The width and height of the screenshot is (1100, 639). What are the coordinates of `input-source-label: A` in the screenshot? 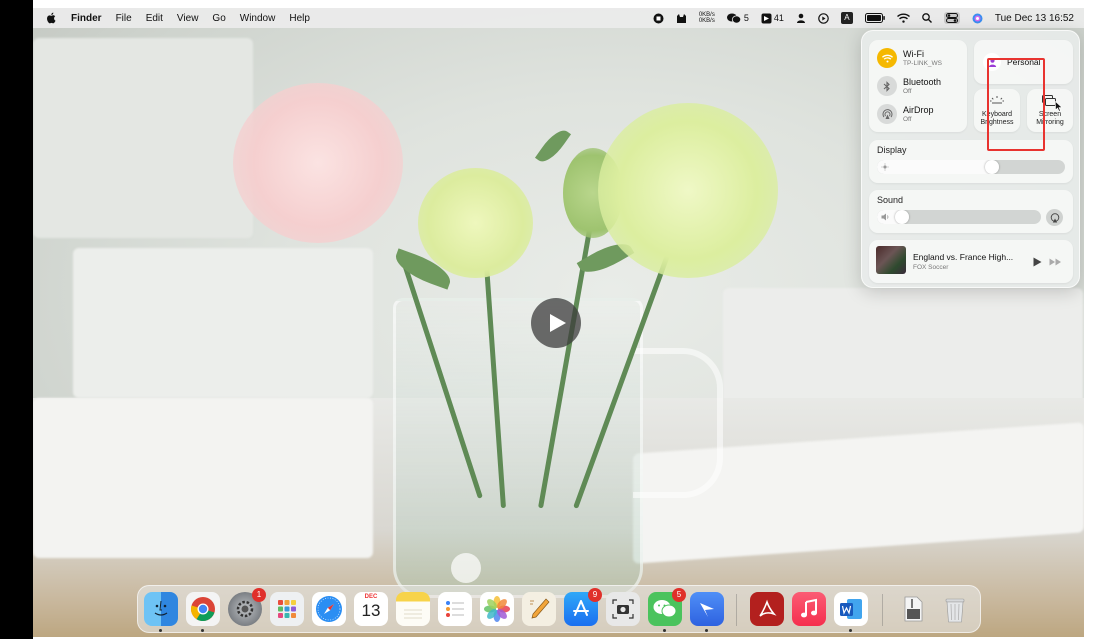 It's located at (846, 18).